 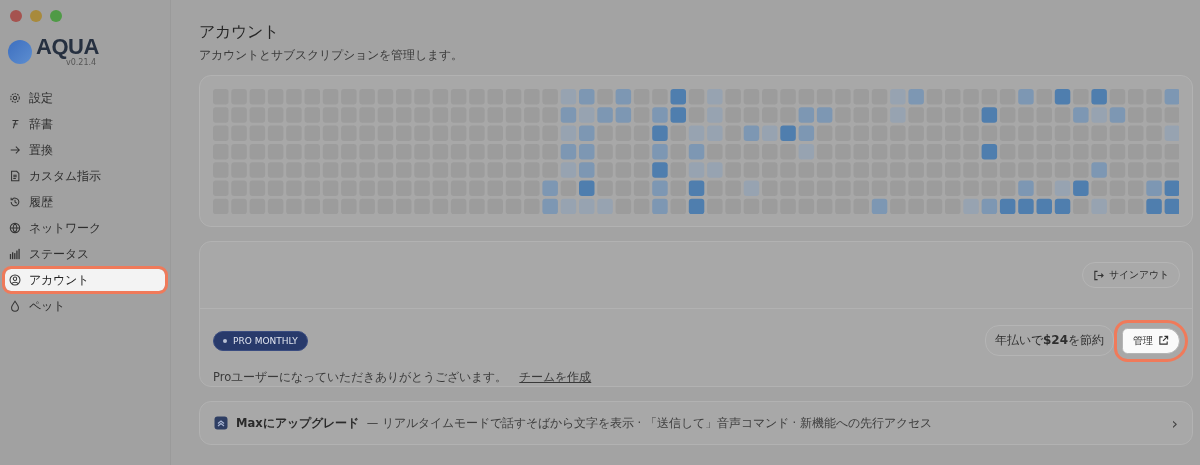 I want to click on script-f-icon, so click(x=15, y=124).